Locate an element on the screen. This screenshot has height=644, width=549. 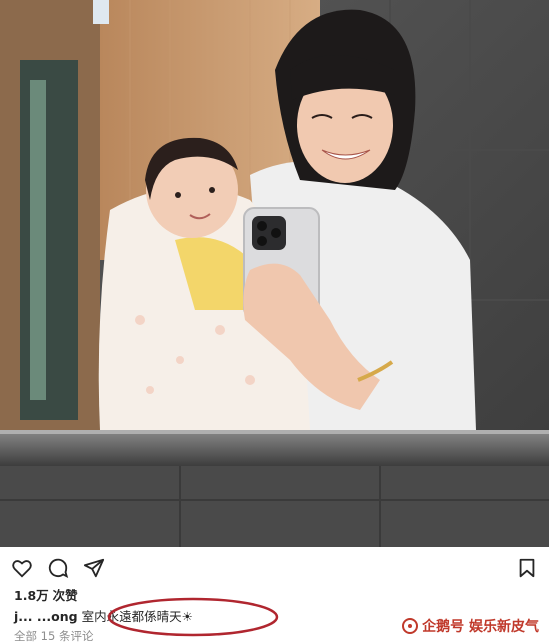
view-comments-link: 全部 15 条评论 is located at coordinates (53, 636).